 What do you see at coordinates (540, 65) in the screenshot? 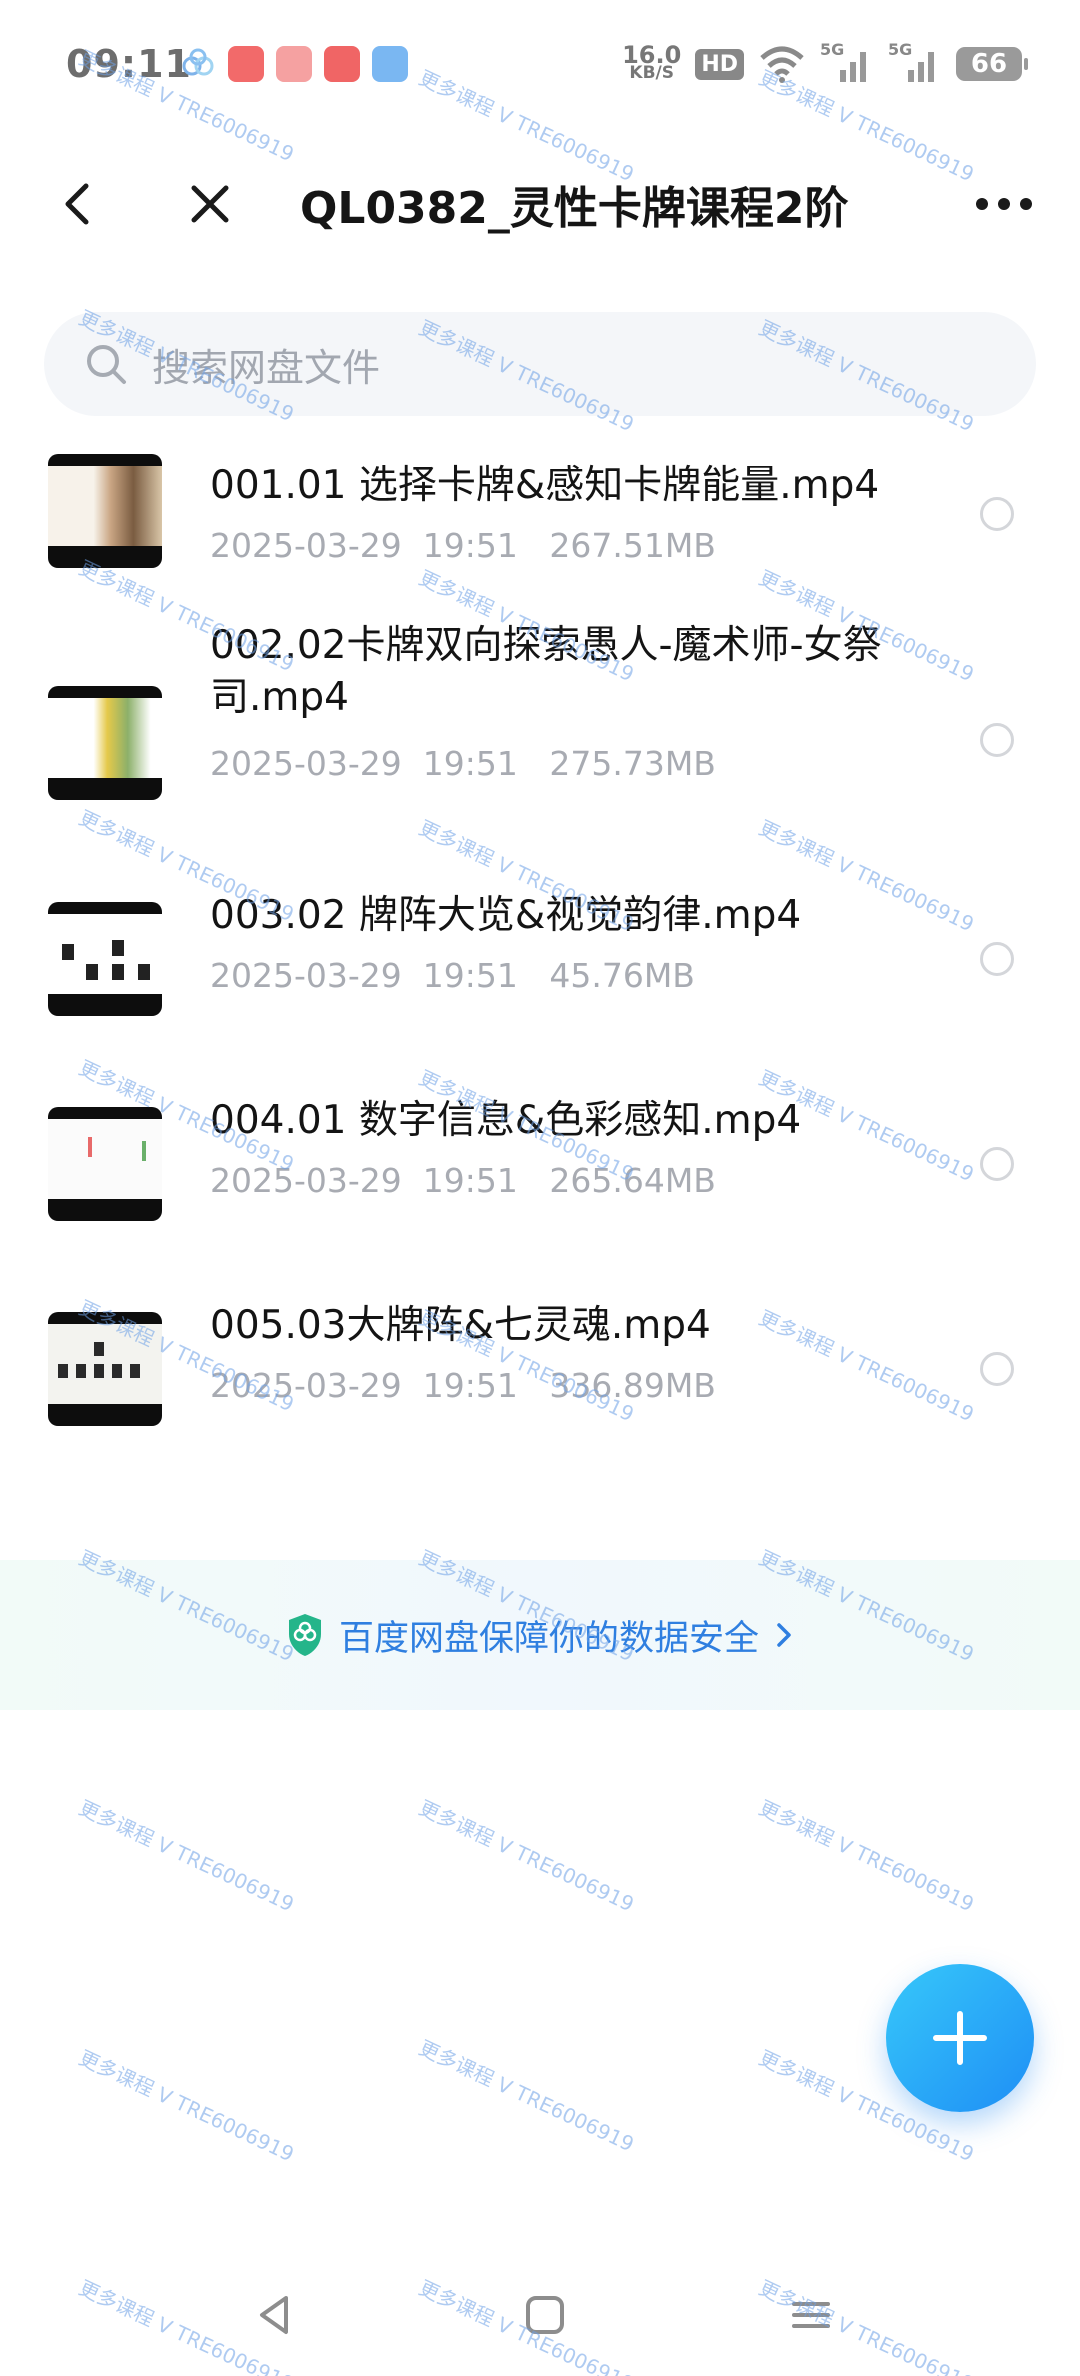
I see `status-bar: 09:11 16.0 KB/S HD 5G 5G 66` at bounding box center [540, 65].